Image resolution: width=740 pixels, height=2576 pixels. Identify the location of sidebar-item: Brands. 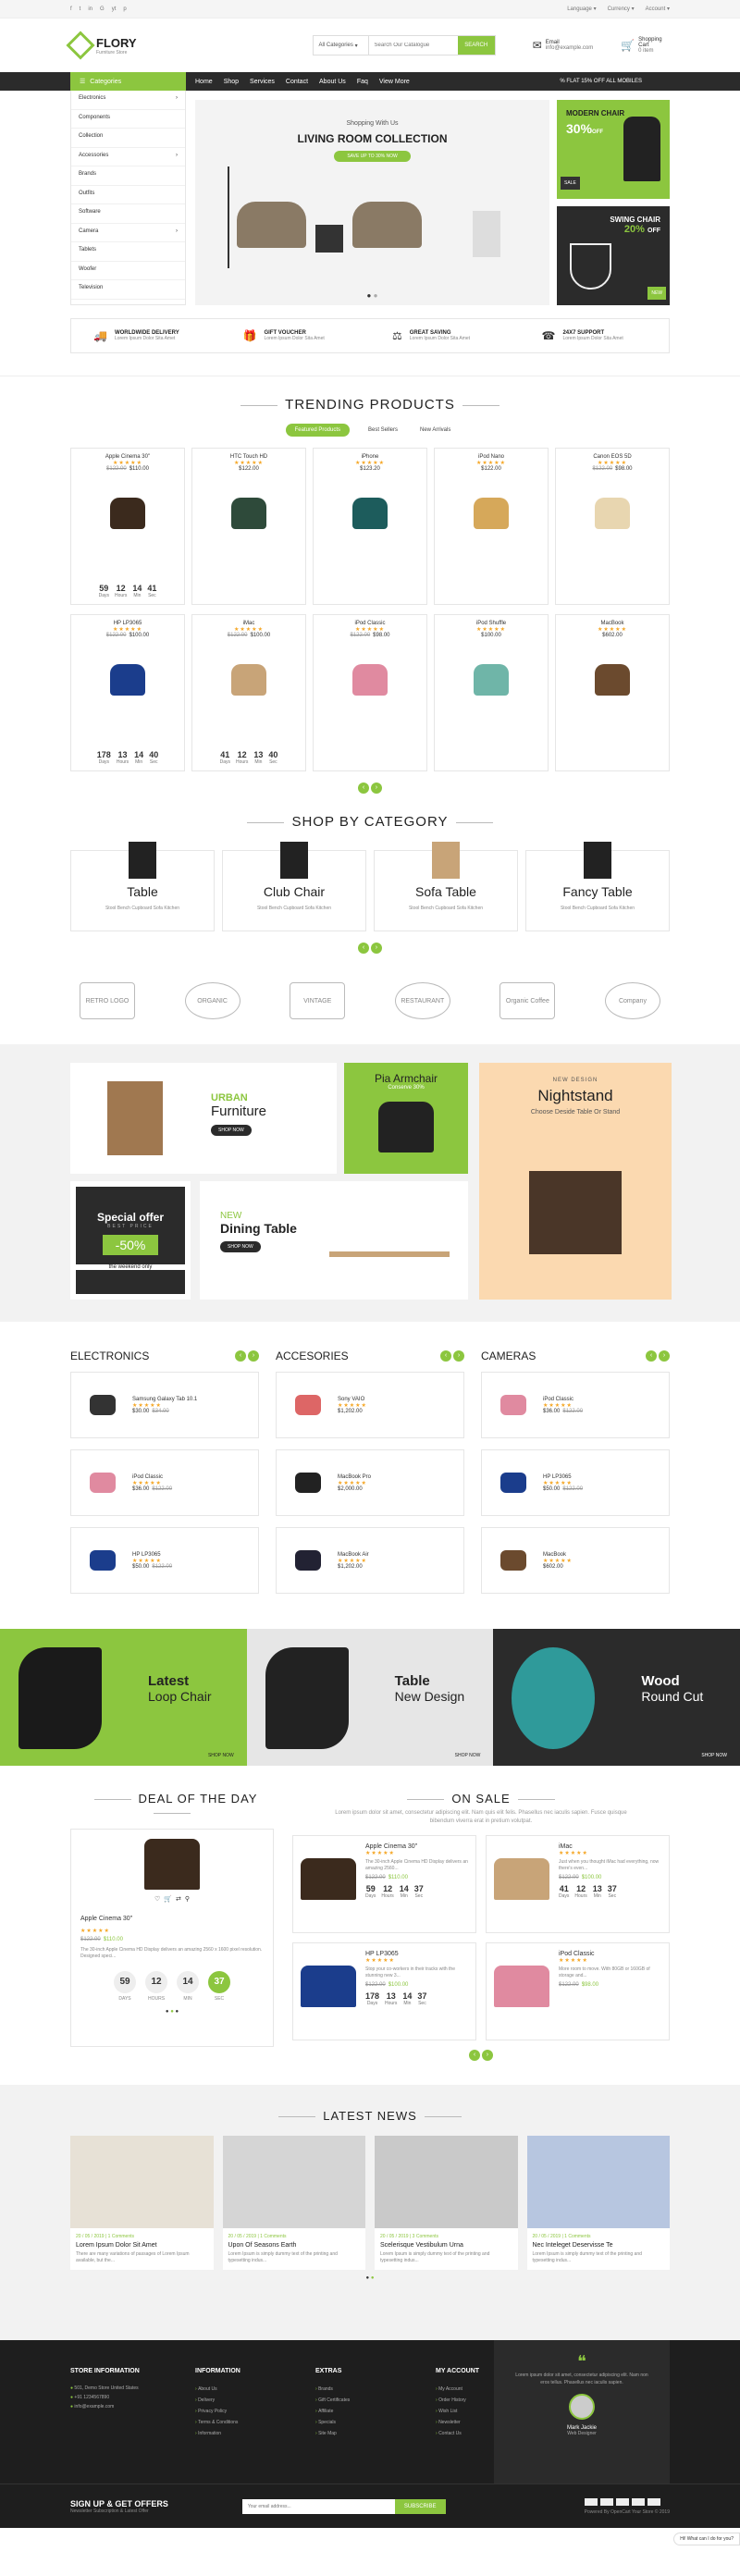
(128, 176).